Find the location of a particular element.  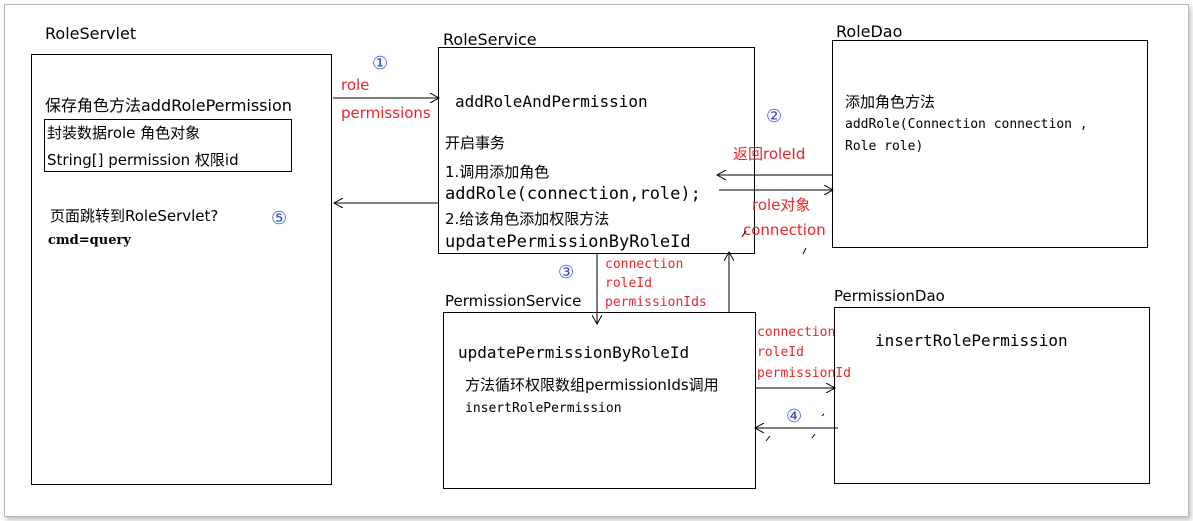

tick-mark-c is located at coordinates (768, 438).